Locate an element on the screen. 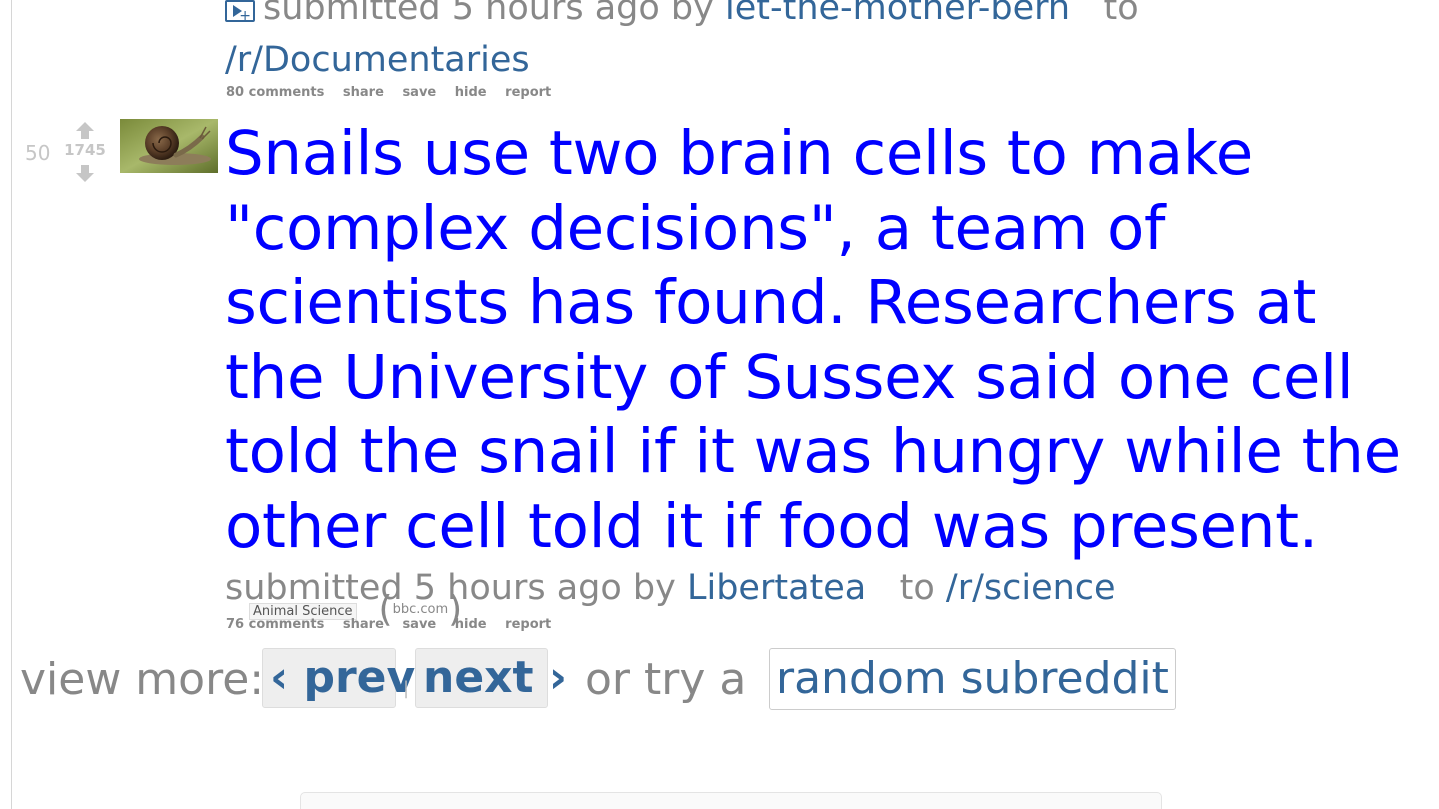  subreddit-link: /r/science is located at coordinates (1031, 588).